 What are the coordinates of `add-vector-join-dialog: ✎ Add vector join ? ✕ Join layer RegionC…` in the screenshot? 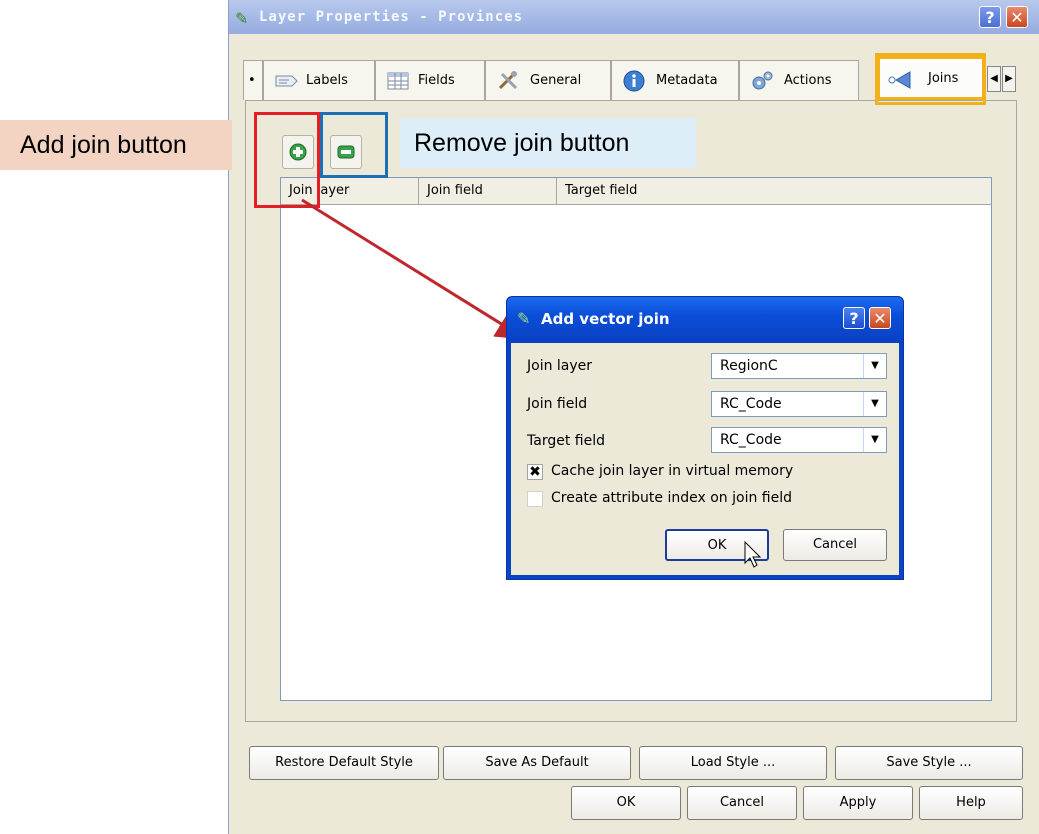 It's located at (705, 438).